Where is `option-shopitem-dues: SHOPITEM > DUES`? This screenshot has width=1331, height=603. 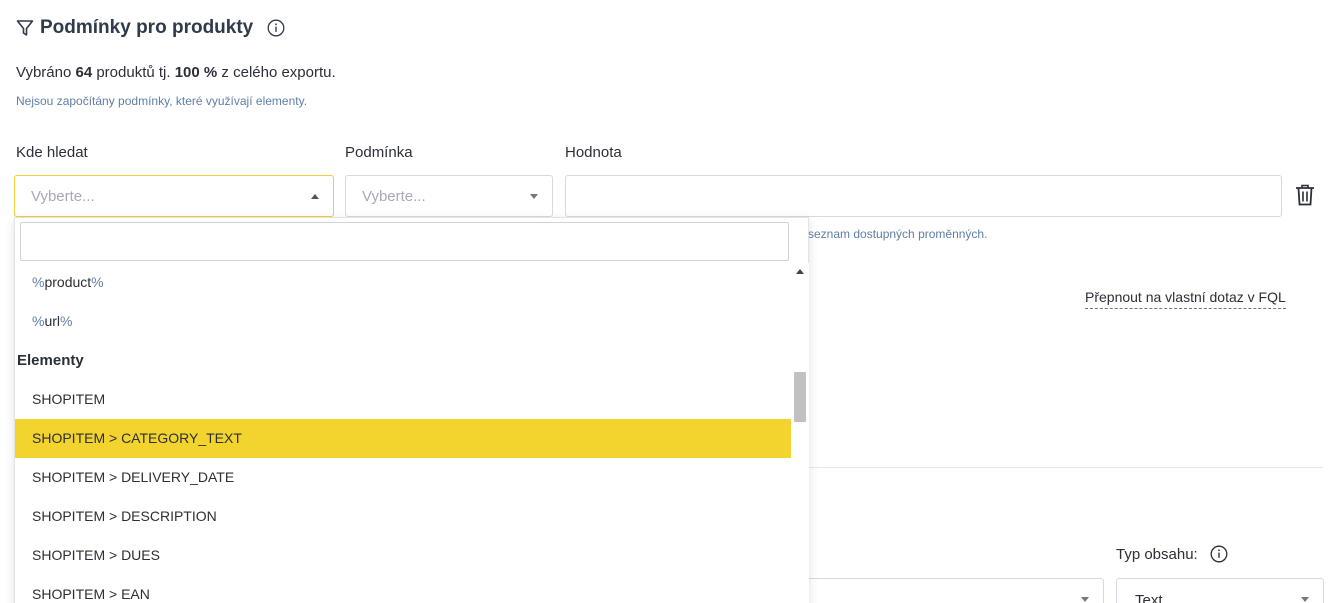
option-shopitem-dues: SHOPITEM > DUES is located at coordinates (403, 555).